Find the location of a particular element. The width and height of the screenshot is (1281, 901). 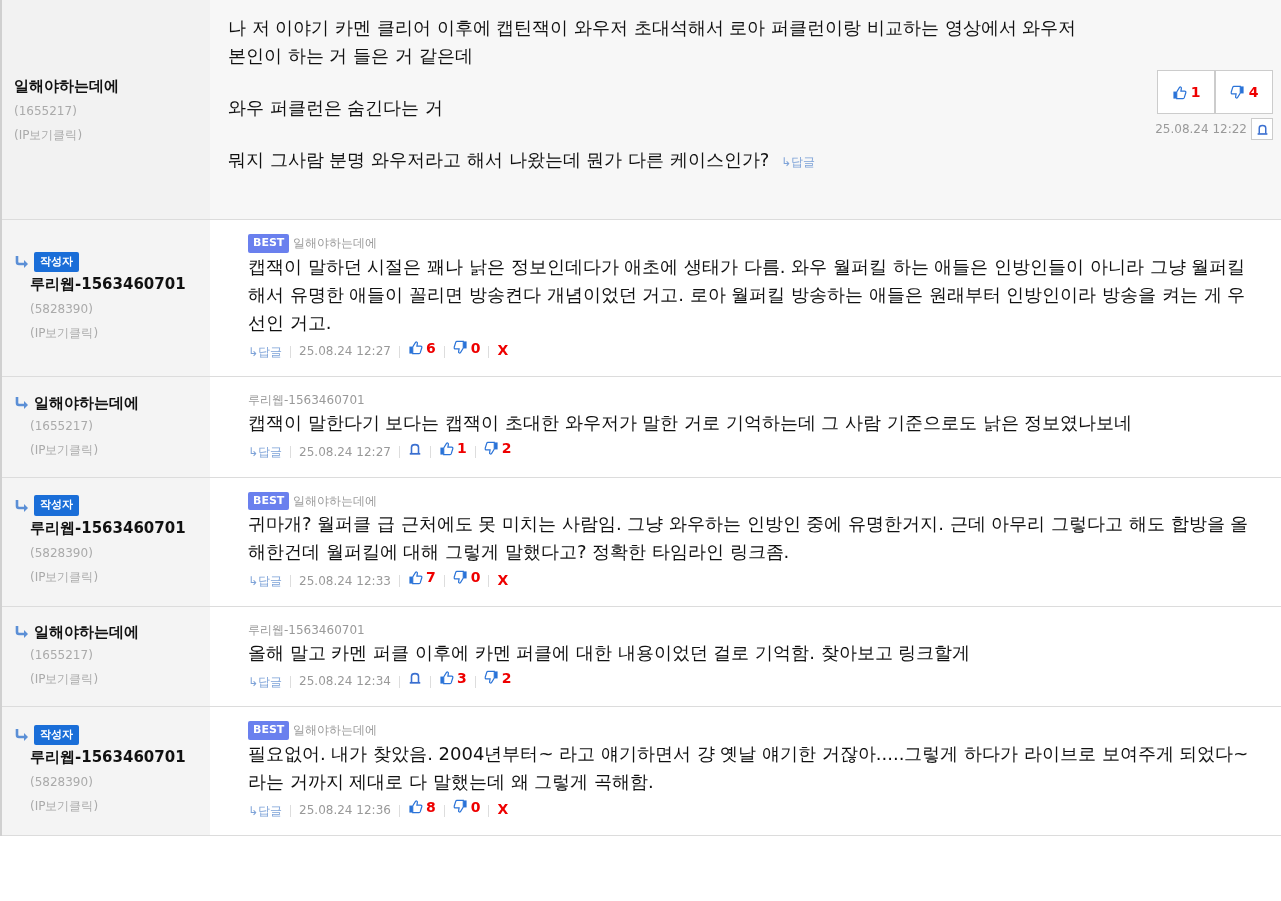

comment-text: 올해 말고 카멘 퍼클 이후에 카멘 퍼클에 대한 내용이었던 걸로 기억함. 찾아보고 링크할게 is located at coordinates (610, 652).